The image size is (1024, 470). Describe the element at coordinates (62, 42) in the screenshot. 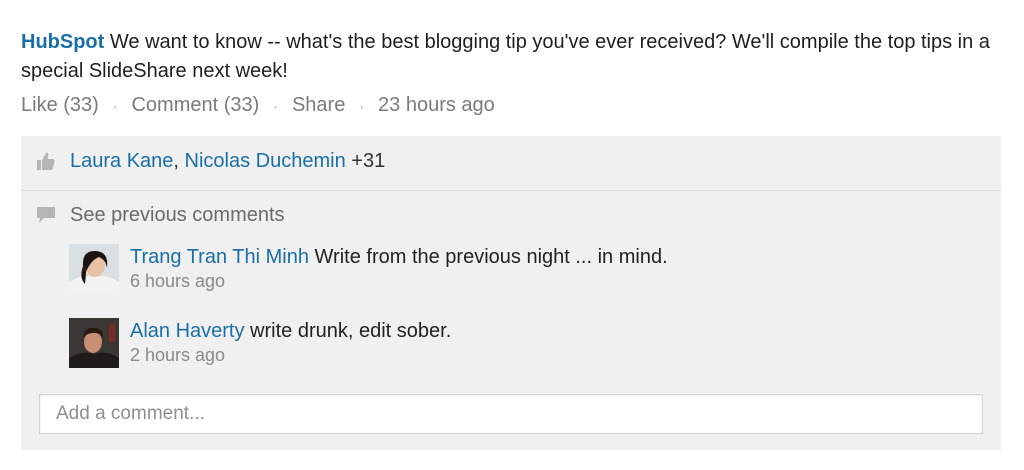

I see `post-author-link: HubSpot` at that location.